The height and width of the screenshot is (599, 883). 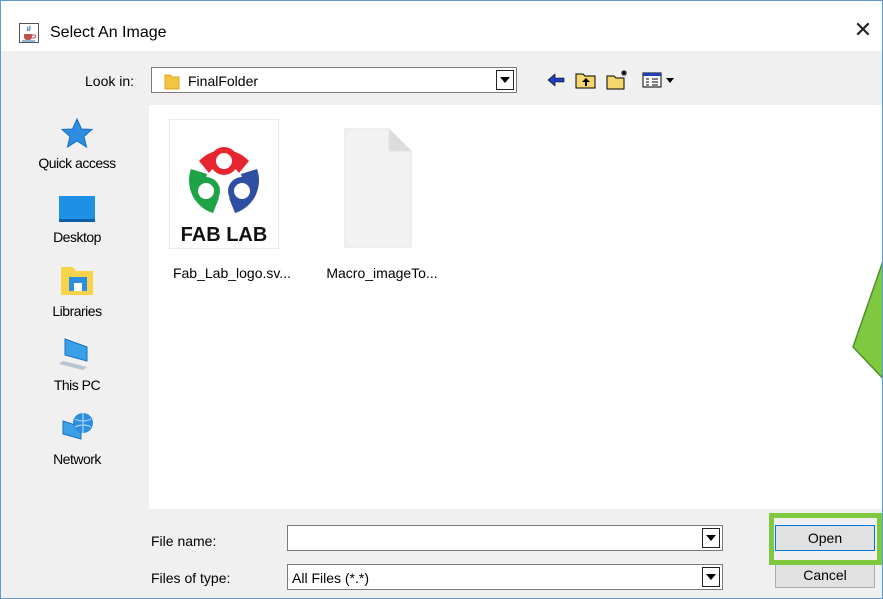 I want to click on network-icon, so click(x=77, y=428).